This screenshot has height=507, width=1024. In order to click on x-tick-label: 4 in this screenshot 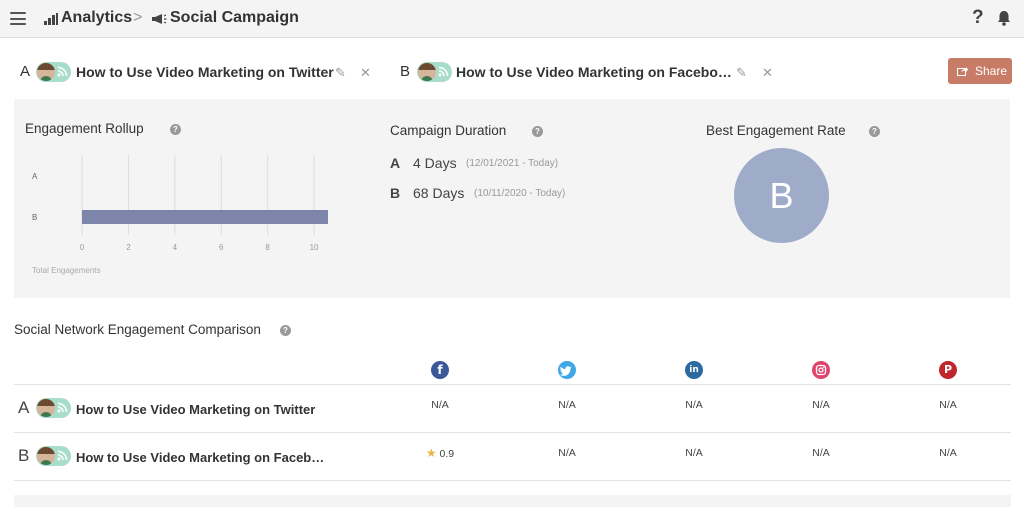, I will do `click(175, 247)`.